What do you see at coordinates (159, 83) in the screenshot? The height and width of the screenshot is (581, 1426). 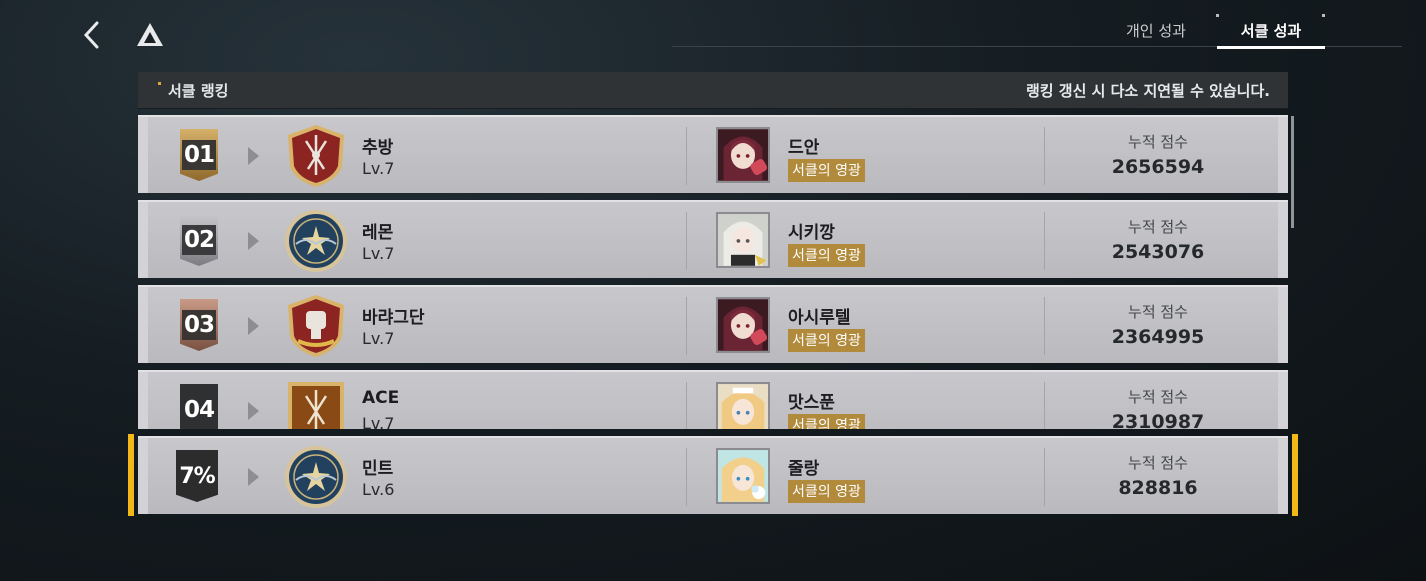 I see `header-marker` at bounding box center [159, 83].